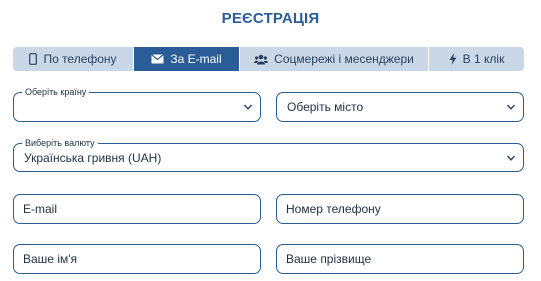  I want to click on currency-value: Українська гривня (UAH), so click(93, 157).